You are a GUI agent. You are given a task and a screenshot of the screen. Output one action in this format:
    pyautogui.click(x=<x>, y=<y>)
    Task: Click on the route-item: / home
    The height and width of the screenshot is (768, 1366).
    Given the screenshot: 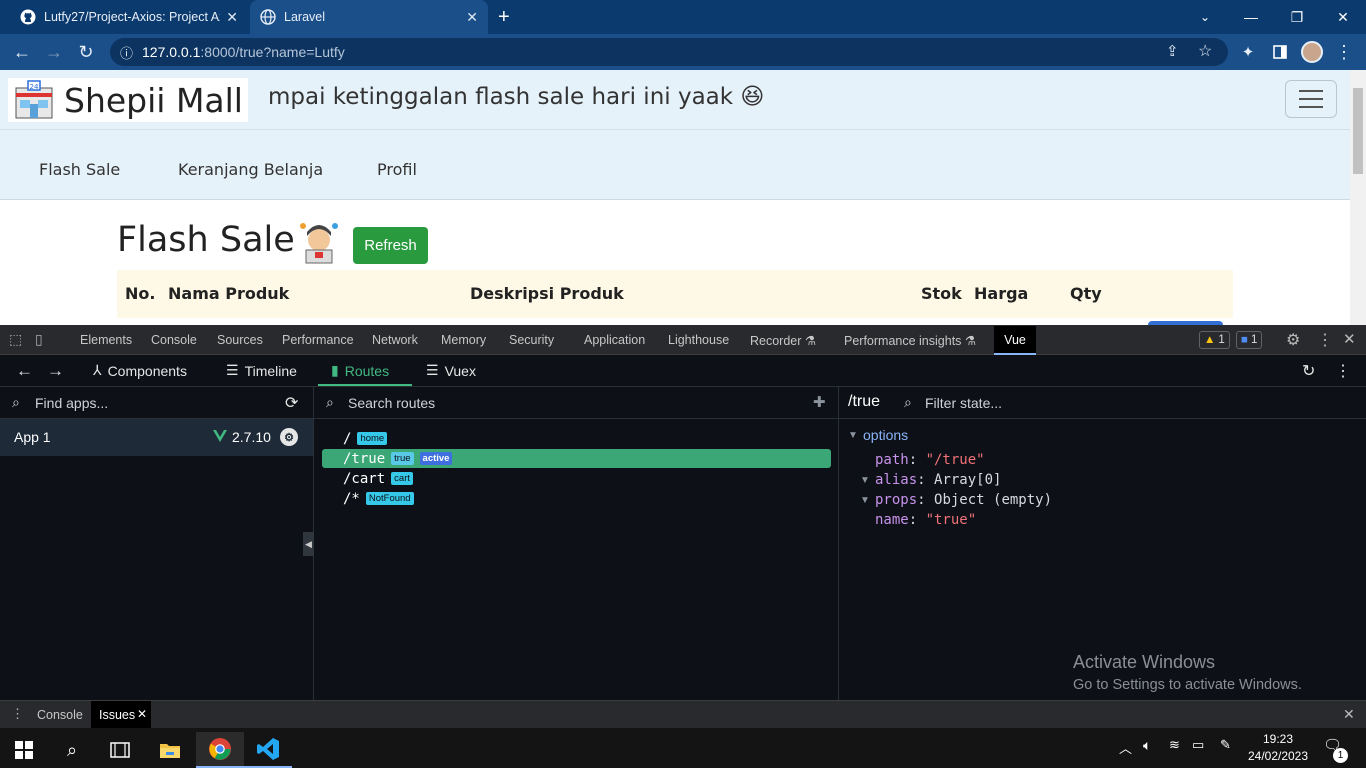 What is the action you would take?
    pyautogui.click(x=576, y=438)
    